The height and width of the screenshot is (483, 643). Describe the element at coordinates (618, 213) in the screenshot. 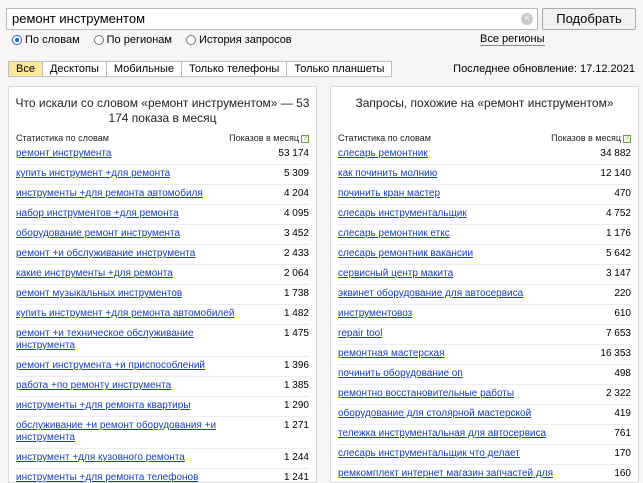

I see `count-value: 4 752` at that location.